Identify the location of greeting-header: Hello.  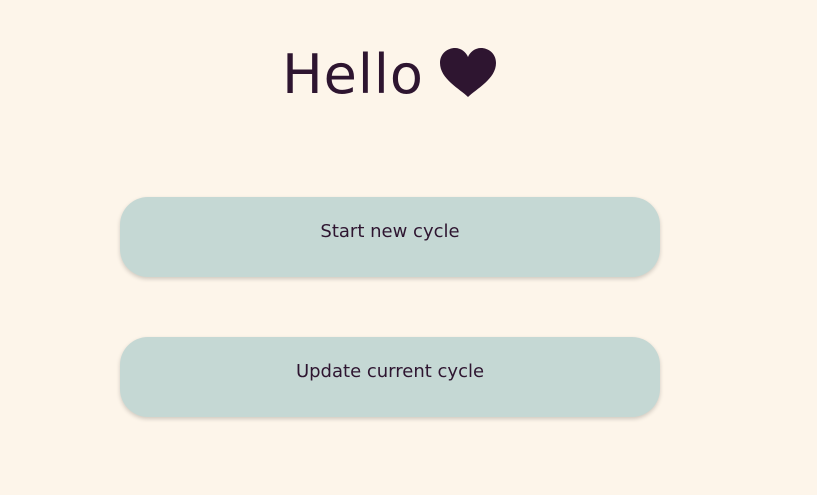
(390, 75).